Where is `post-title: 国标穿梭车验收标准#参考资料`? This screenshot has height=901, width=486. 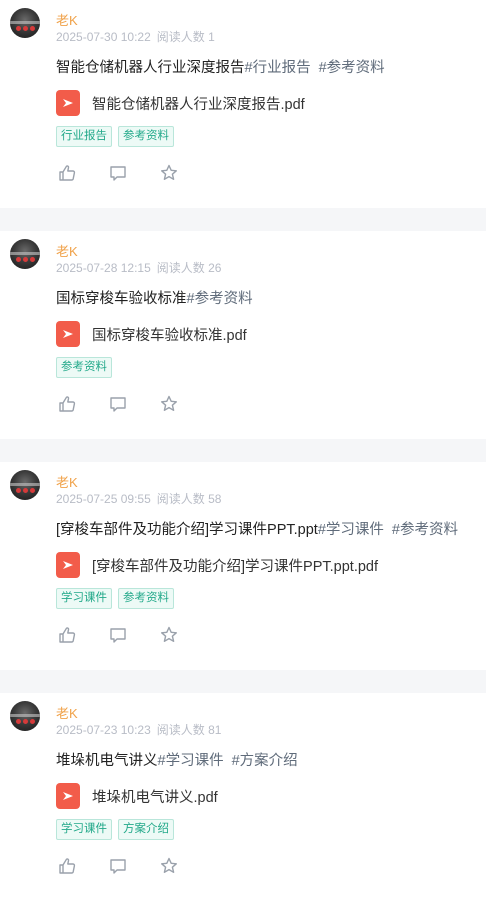
post-title: 国标穿梭车验收标准#参考资料 is located at coordinates (154, 297).